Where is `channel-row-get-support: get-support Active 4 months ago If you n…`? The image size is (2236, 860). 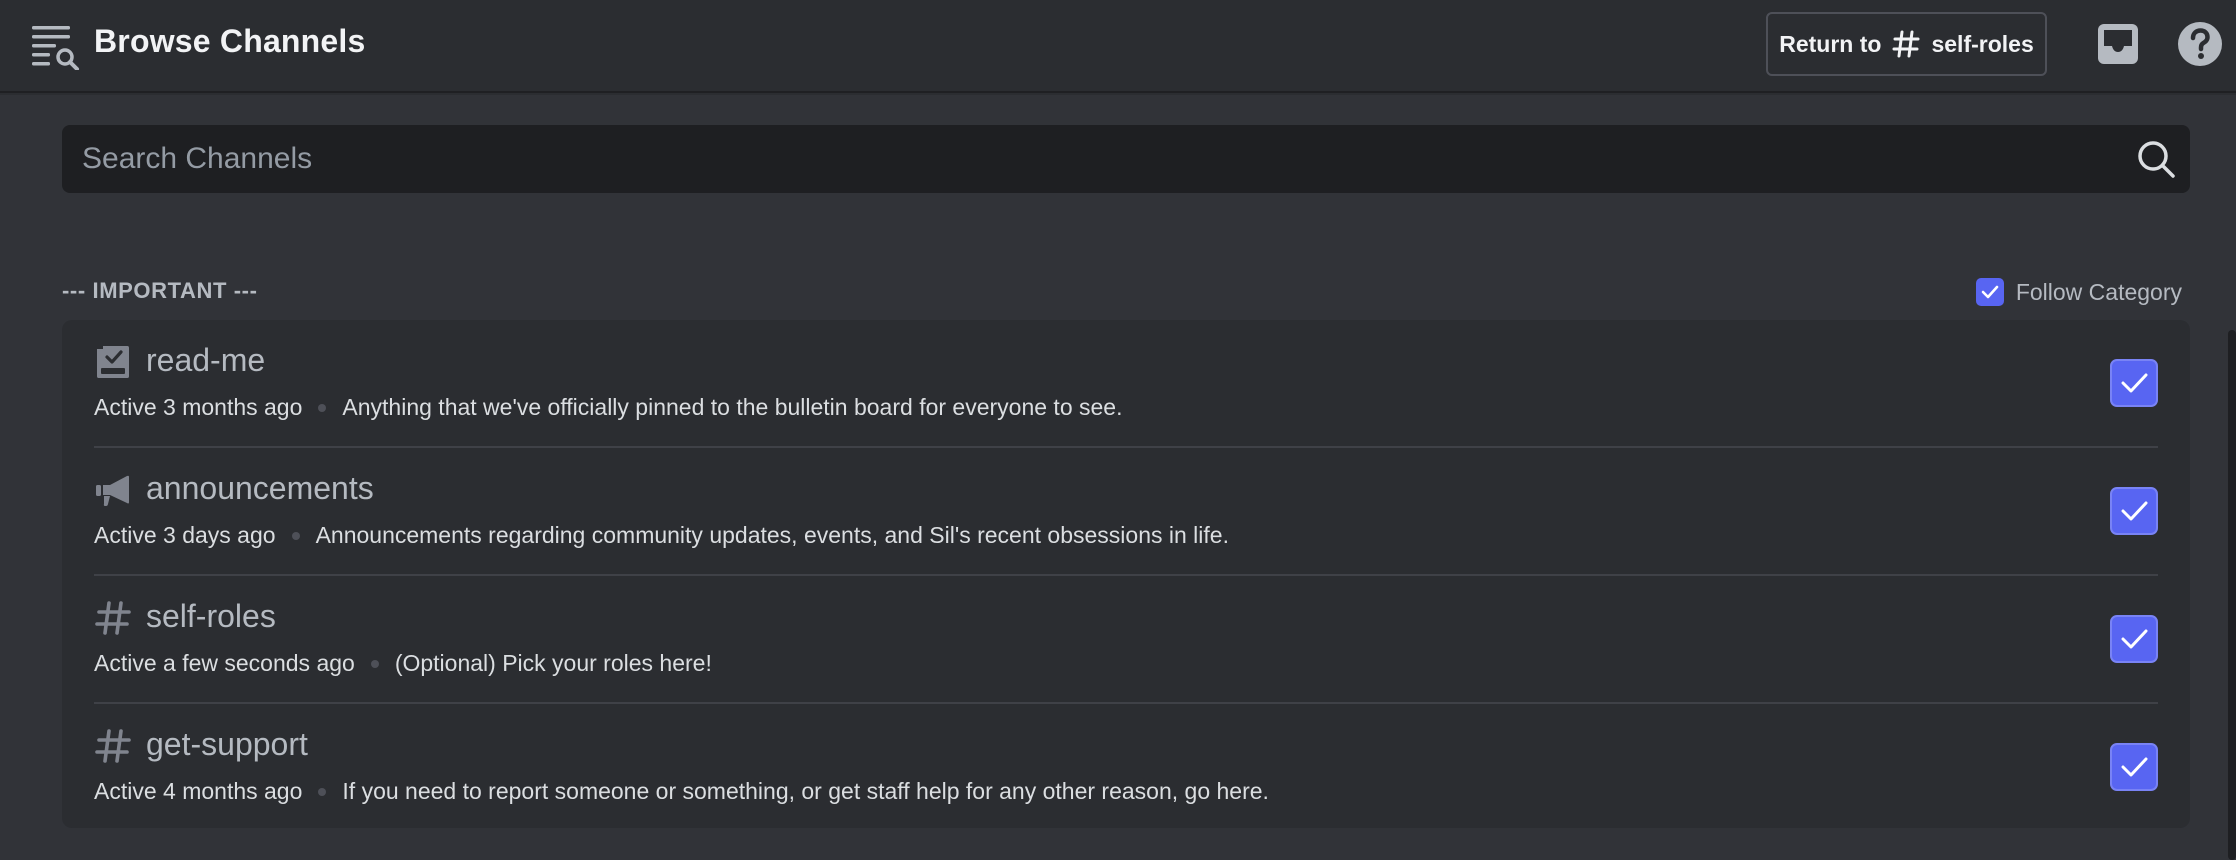 channel-row-get-support: get-support Active 4 months ago If you n… is located at coordinates (1126, 768).